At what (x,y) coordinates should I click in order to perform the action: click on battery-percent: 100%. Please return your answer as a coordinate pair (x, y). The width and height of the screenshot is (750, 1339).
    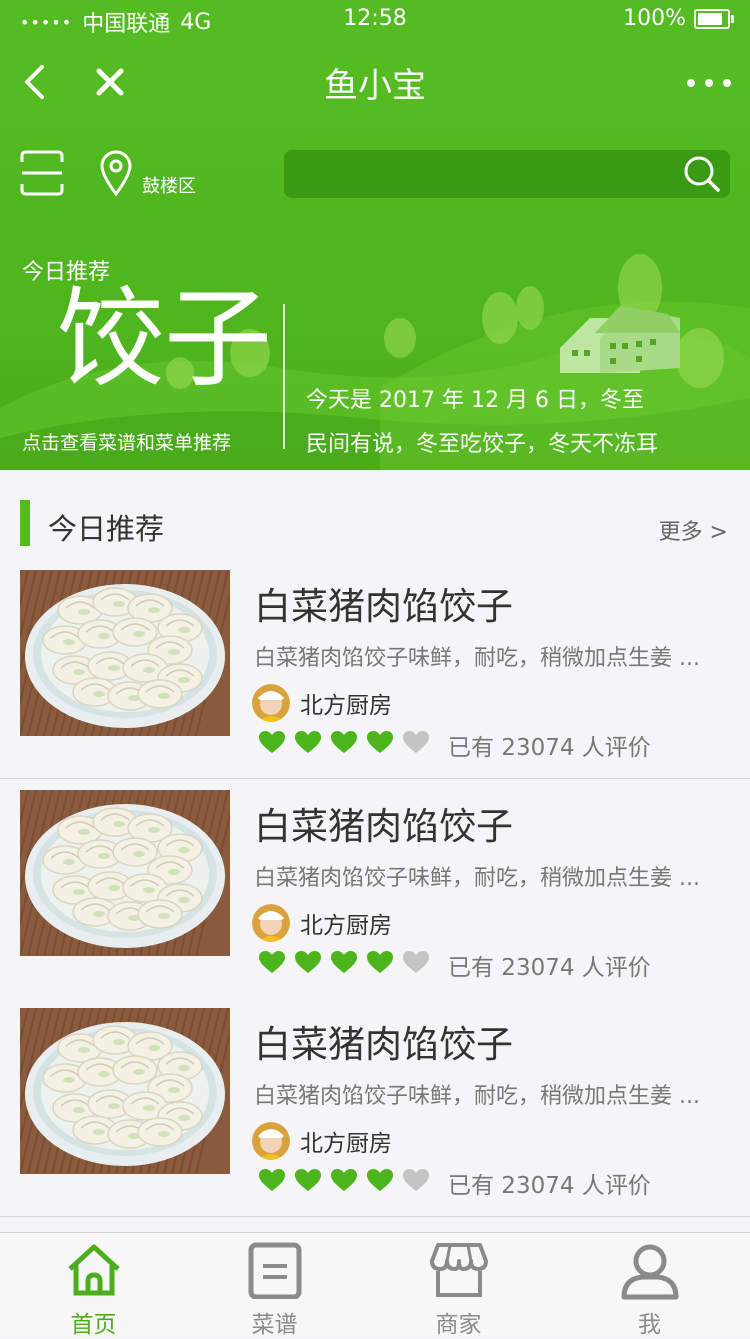
    Looking at the image, I should click on (654, 18).